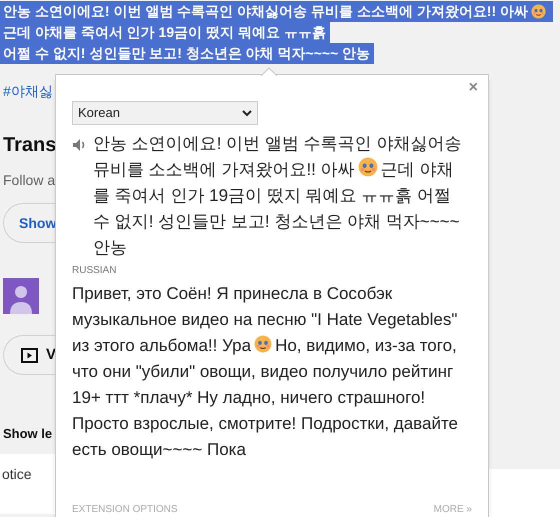  Describe the element at coordinates (473, 88) in the screenshot. I see `close-button: ×` at that location.